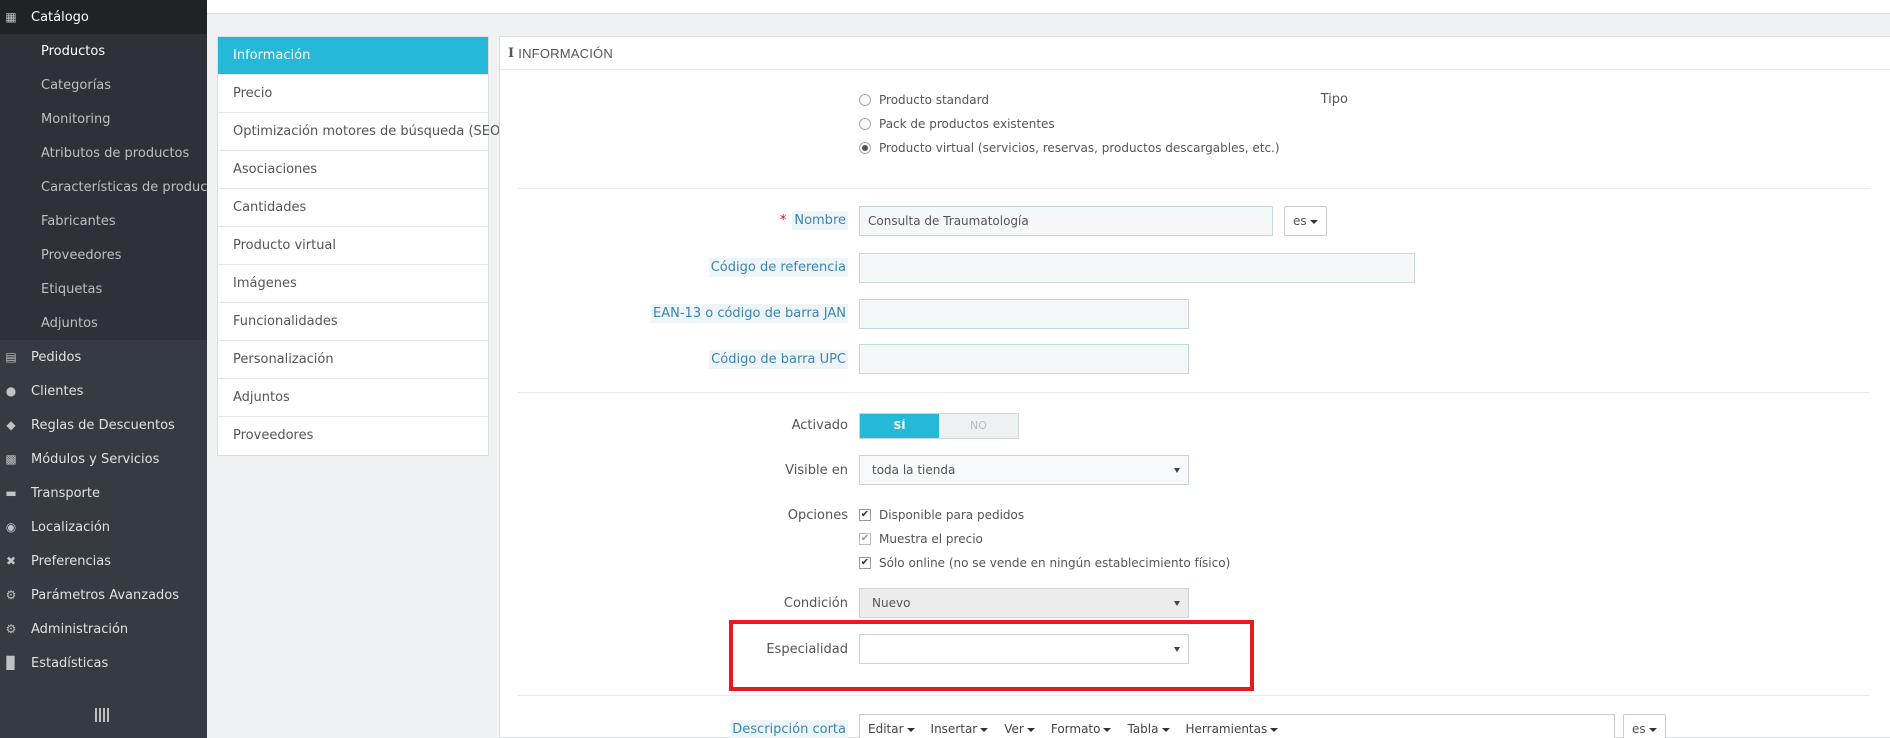 Image resolution: width=1890 pixels, height=738 pixels. Describe the element at coordinates (103, 493) in the screenshot. I see `sidebar-item-transporte: ▬ Transporte` at that location.